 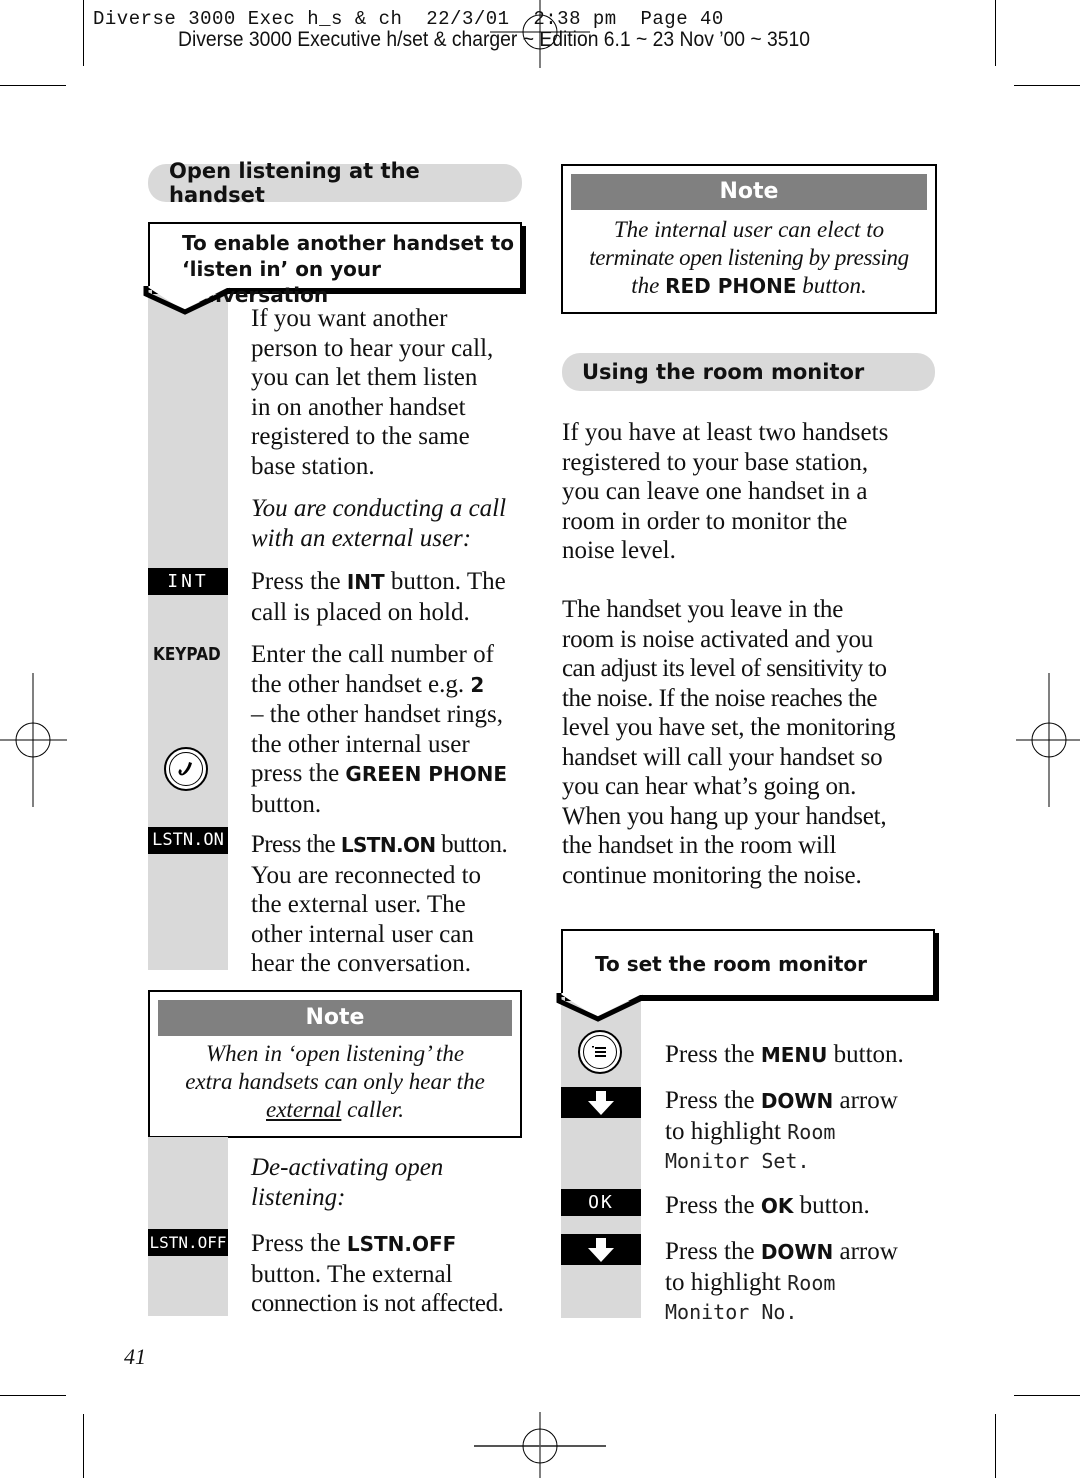 What do you see at coordinates (737, 1161) in the screenshot?
I see `display-text: Monitor Set.` at bounding box center [737, 1161].